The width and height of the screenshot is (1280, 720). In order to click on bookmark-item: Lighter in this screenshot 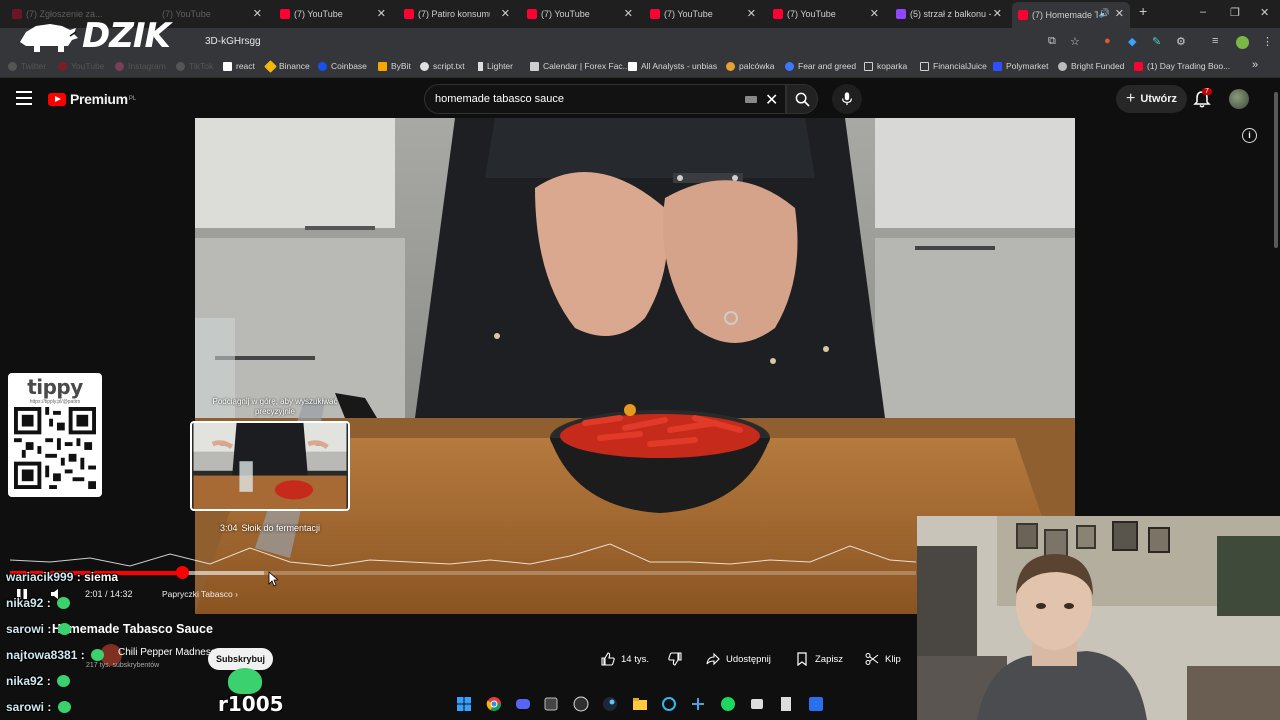, I will do `click(495, 66)`.